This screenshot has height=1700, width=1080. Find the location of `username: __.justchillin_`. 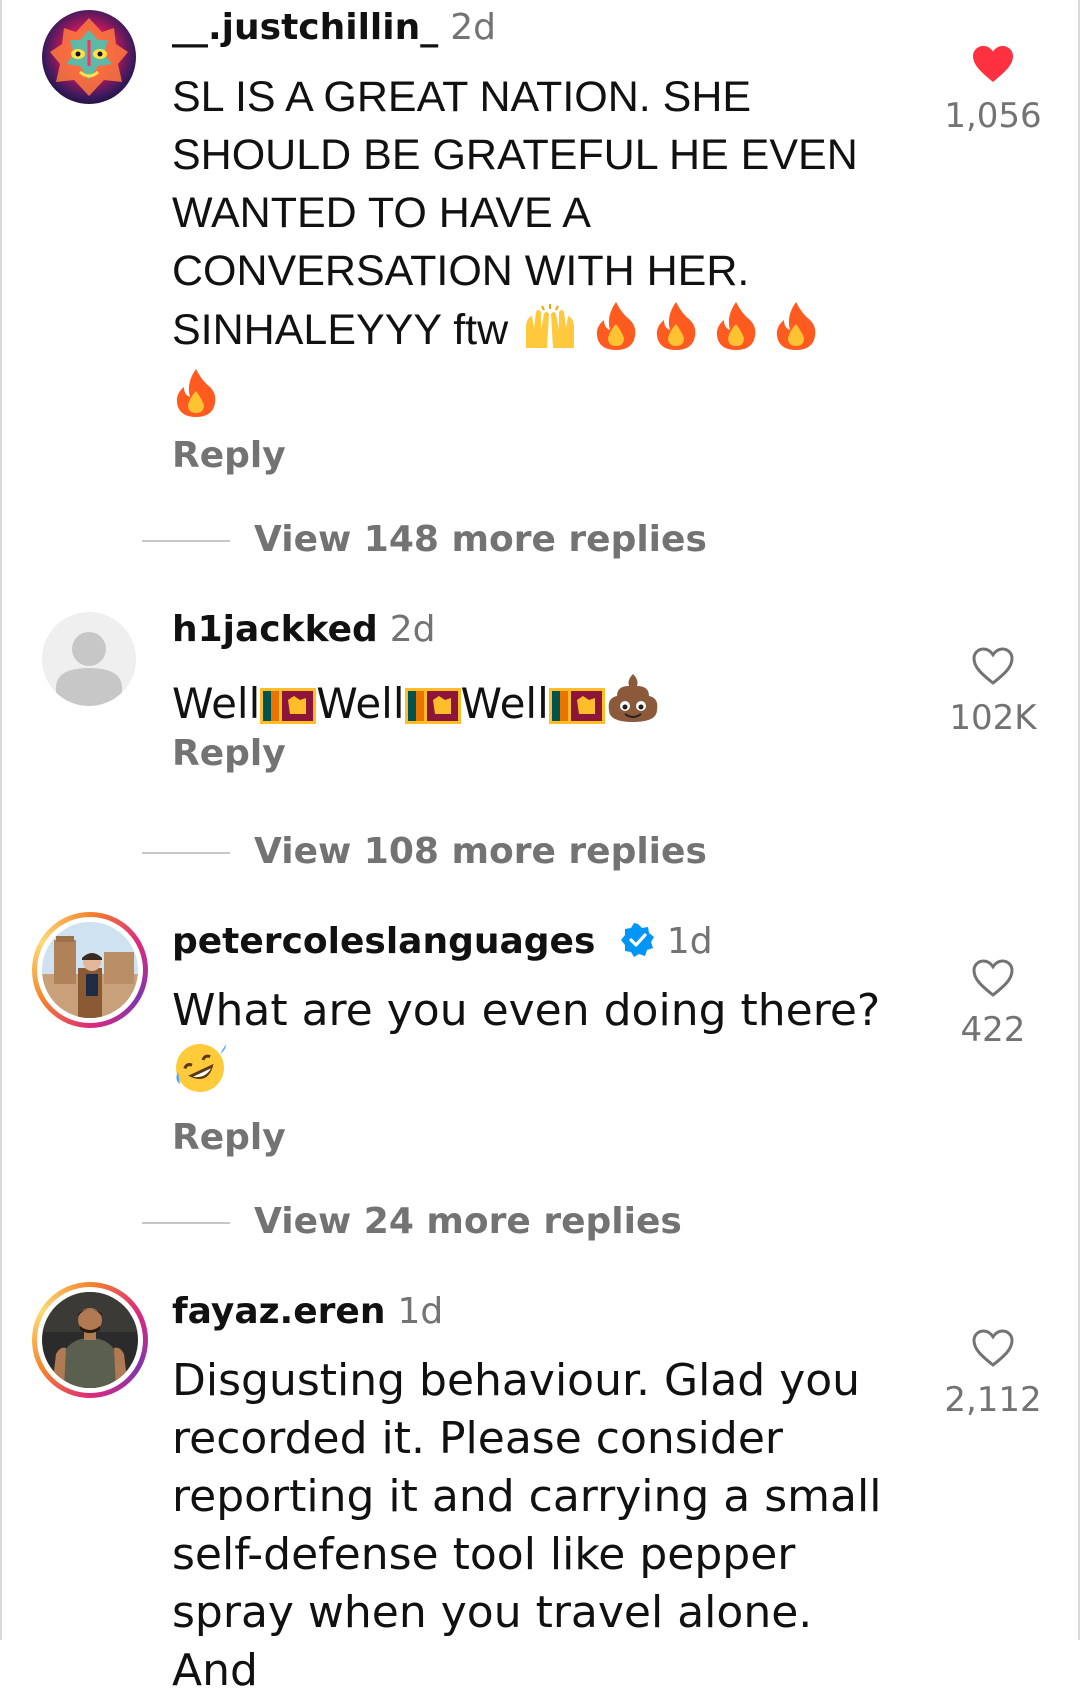

username: __.justchillin_ is located at coordinates (305, 27).